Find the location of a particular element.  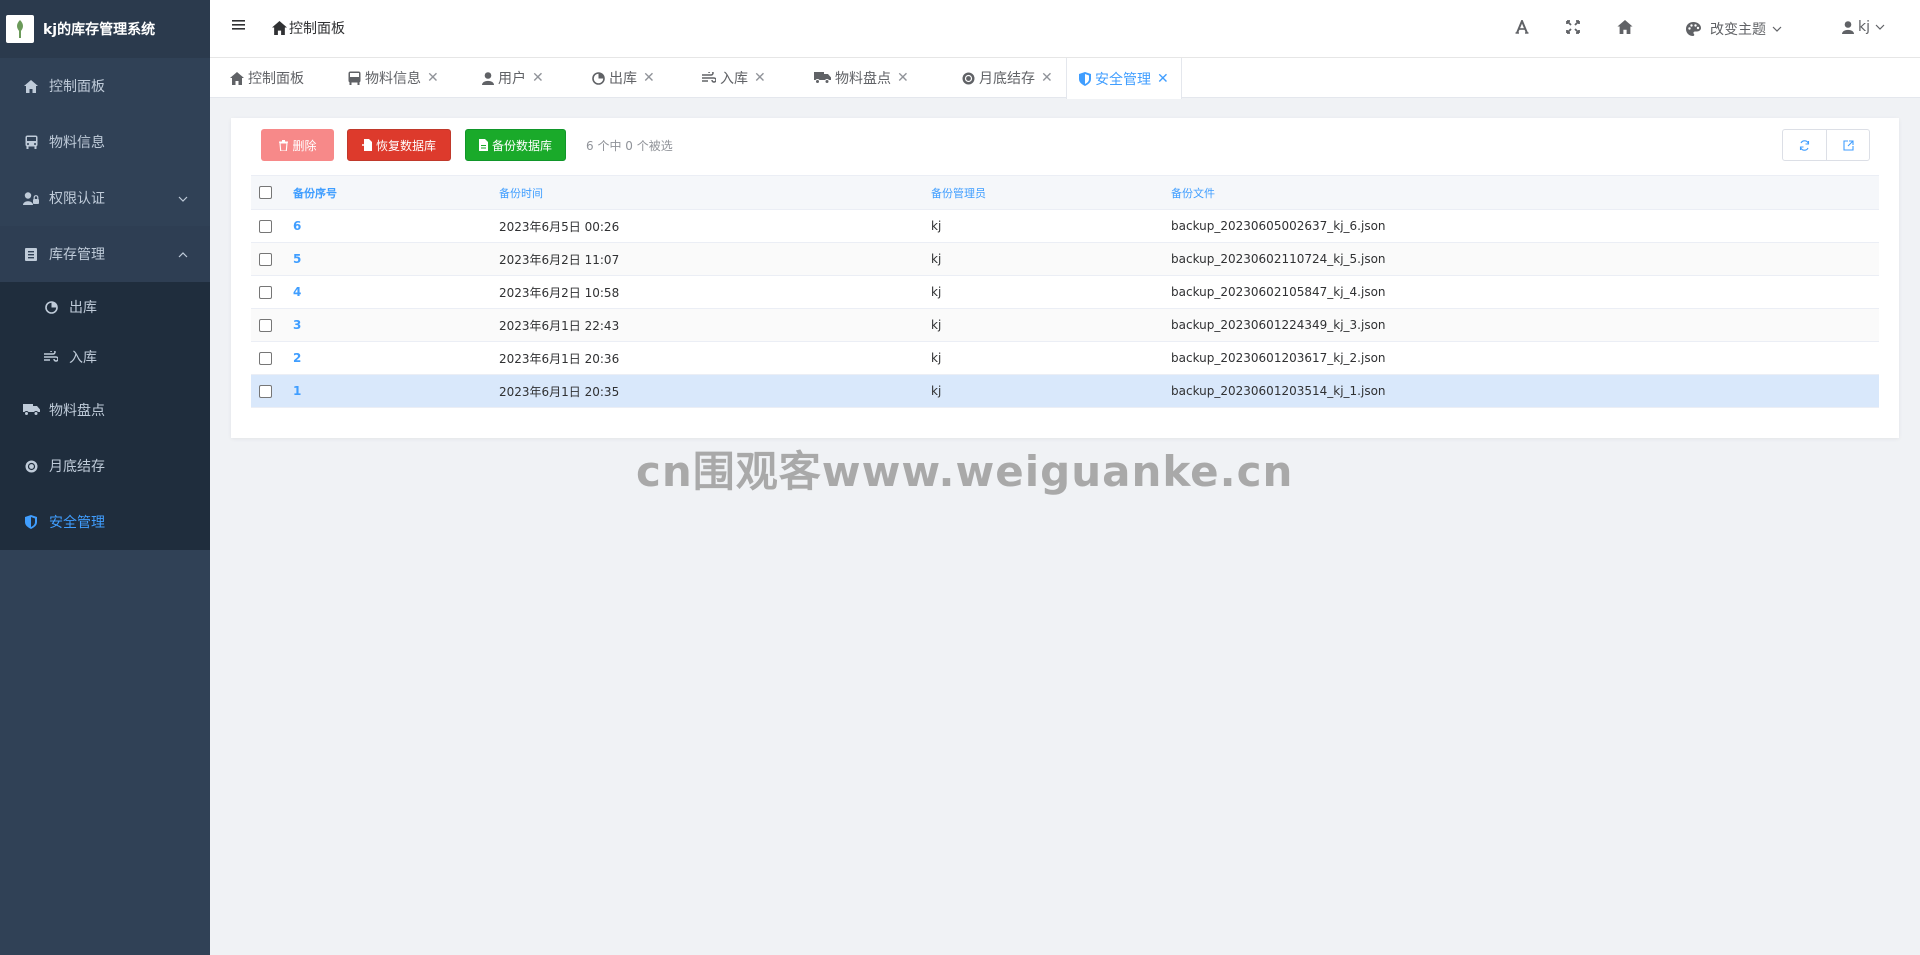

sidebar-item-month-end: 月底结存 is located at coordinates (105, 466).